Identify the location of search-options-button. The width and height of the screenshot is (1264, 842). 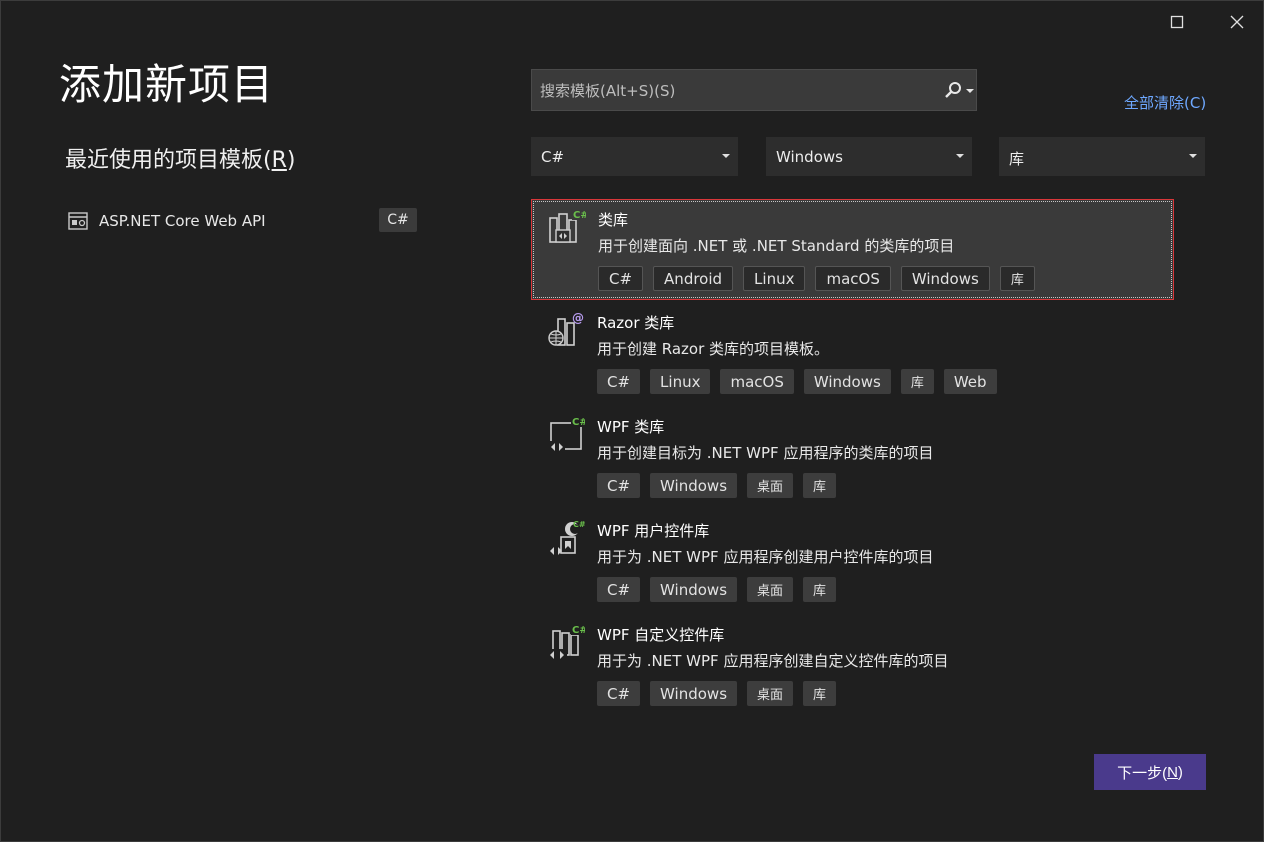
(958, 91).